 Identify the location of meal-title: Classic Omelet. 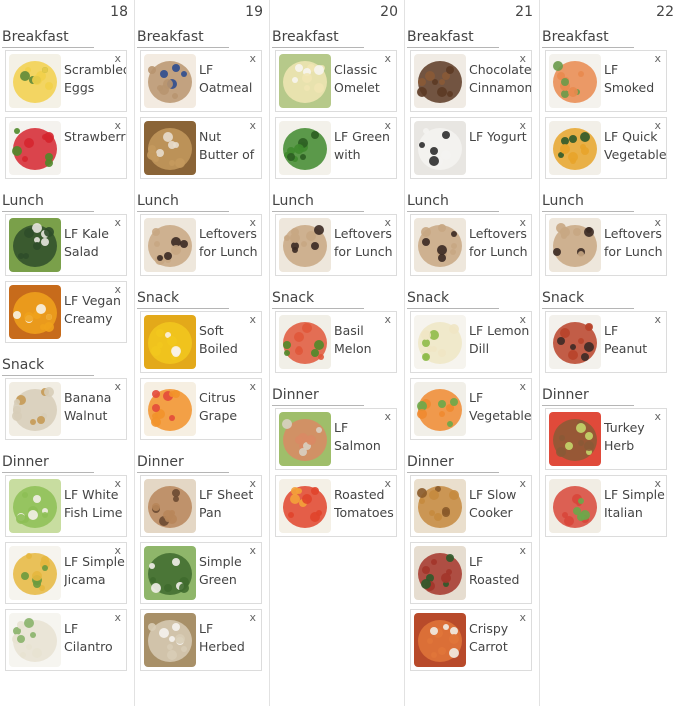
(365, 79).